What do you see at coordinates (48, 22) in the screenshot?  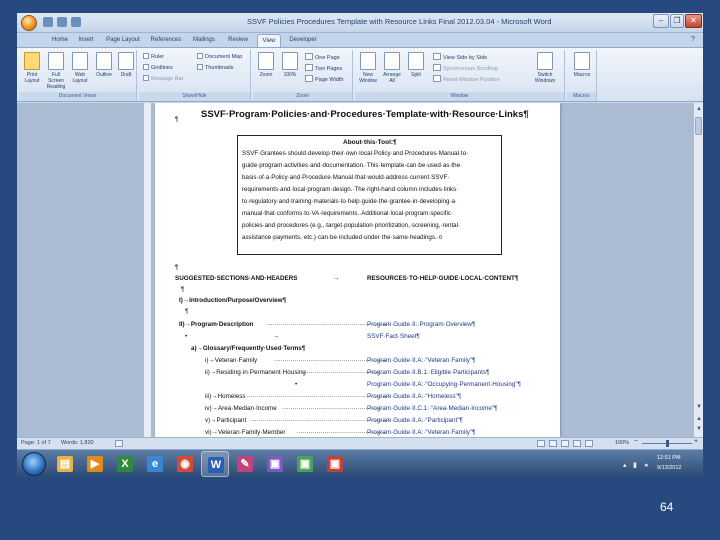 I see `save-icon` at bounding box center [48, 22].